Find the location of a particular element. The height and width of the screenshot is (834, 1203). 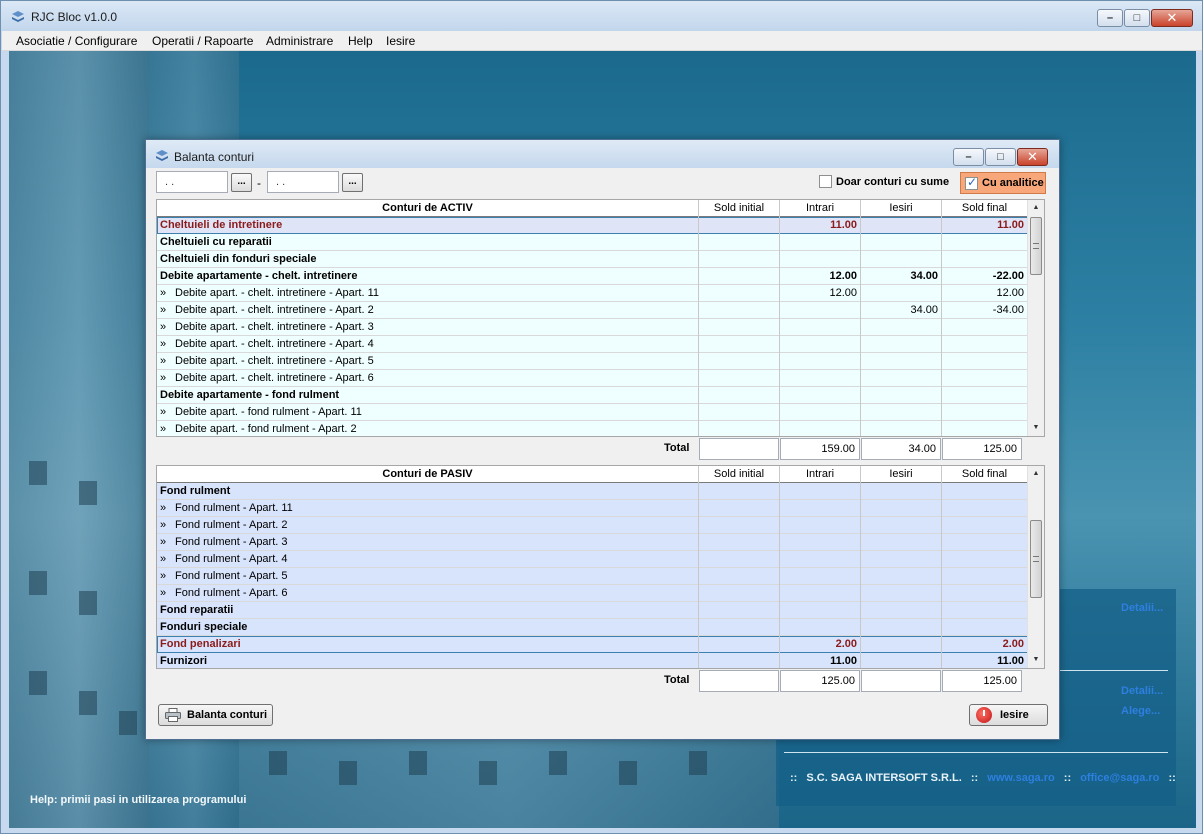

table-row: » Debite apart. - fond rulment - Apart. 2 is located at coordinates (592, 428).